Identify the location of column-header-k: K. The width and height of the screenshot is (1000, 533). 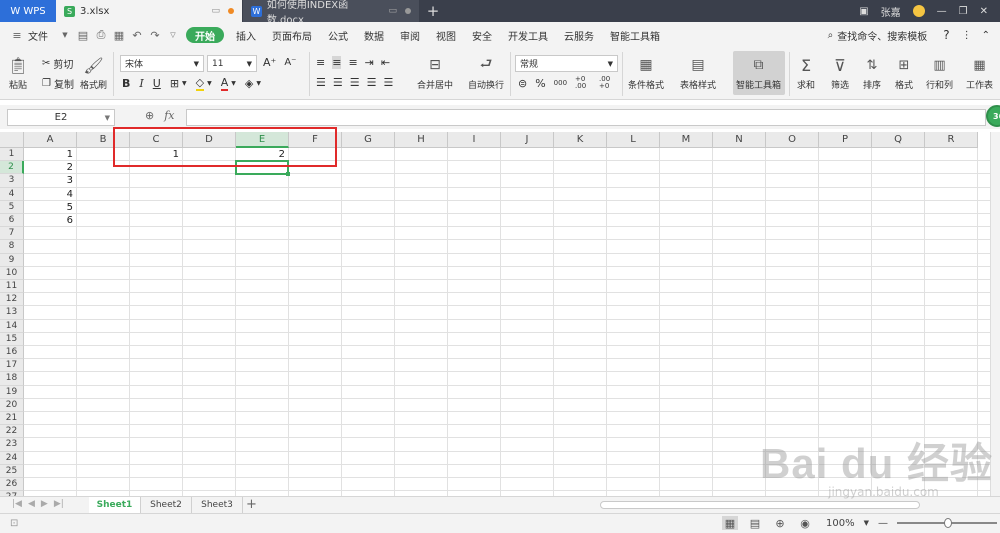
(580, 140).